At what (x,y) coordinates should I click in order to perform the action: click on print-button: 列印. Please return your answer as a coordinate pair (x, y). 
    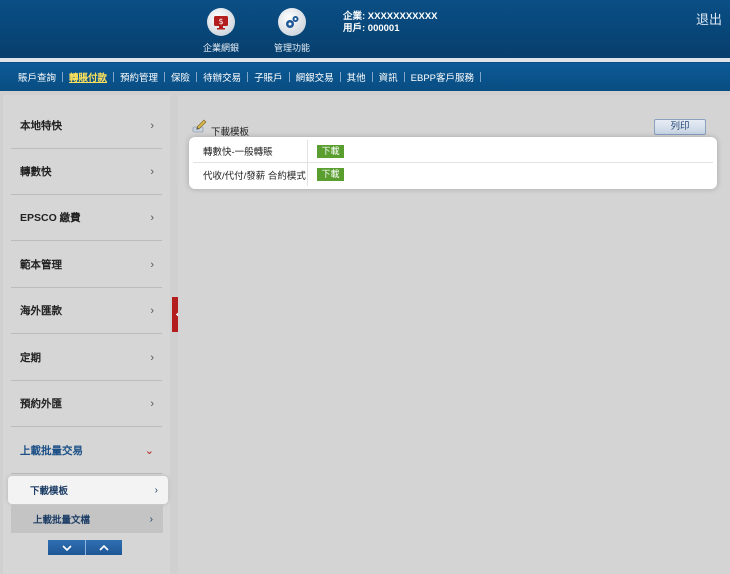
    Looking at the image, I should click on (680, 127).